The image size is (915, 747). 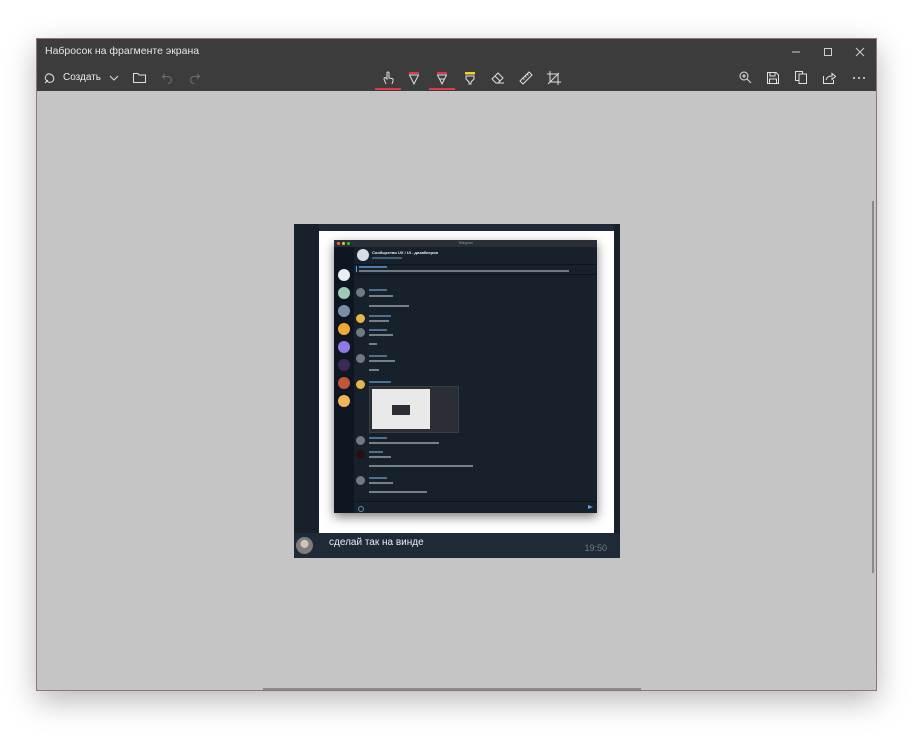 I want to click on undo-button, so click(x=167, y=77).